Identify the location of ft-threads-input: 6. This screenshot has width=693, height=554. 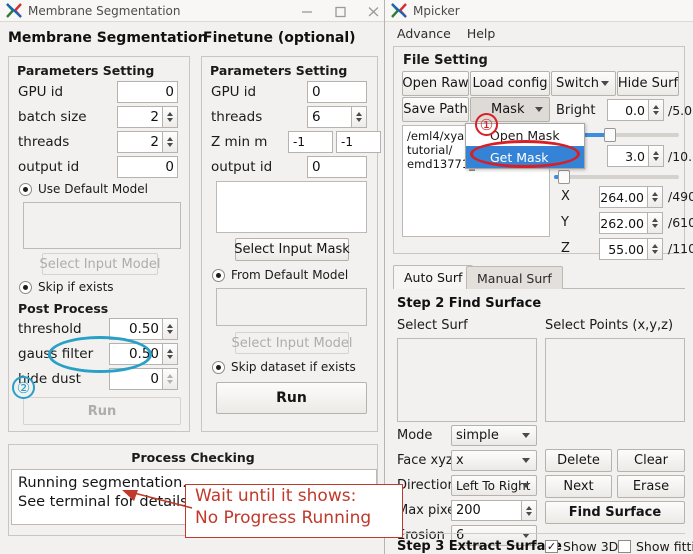
(329, 117).